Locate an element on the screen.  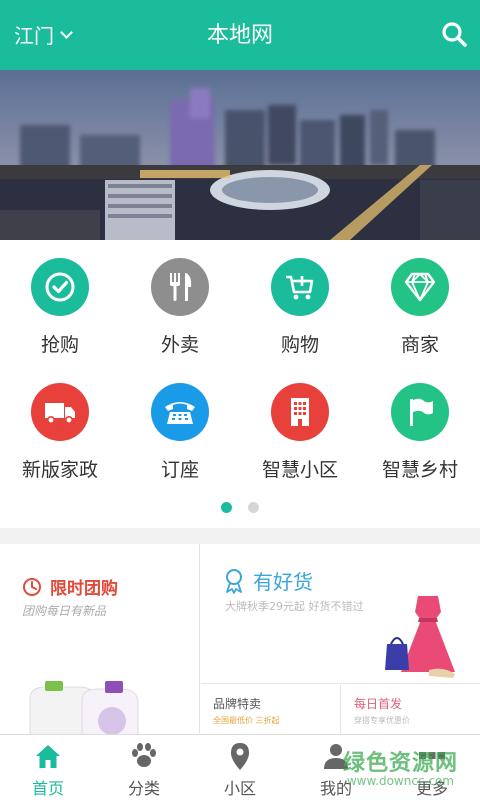
category-label: 外卖 is located at coordinates (179, 345).